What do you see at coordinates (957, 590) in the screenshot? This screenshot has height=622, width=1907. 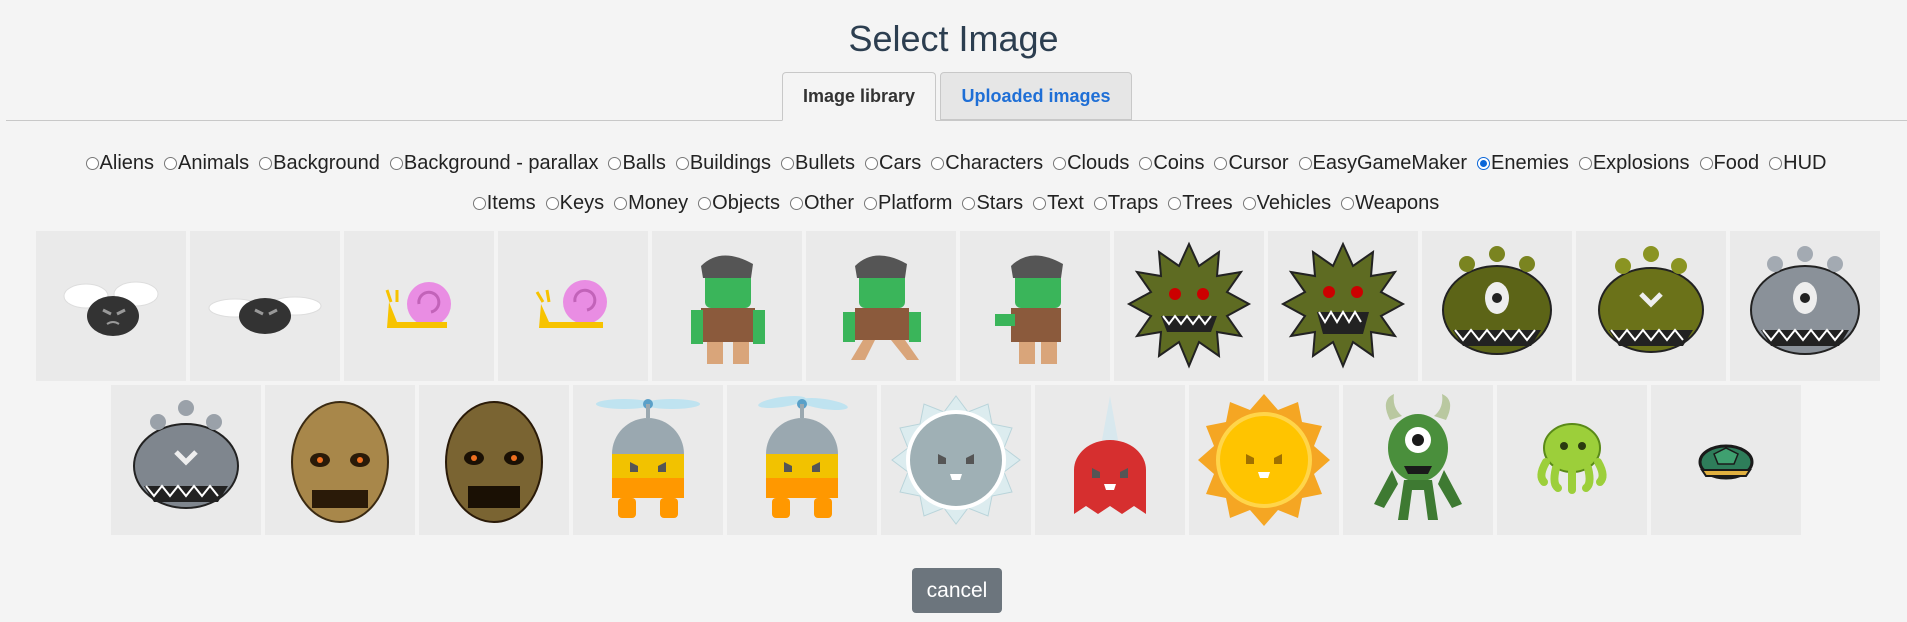 I see `cancel-button: cancel` at bounding box center [957, 590].